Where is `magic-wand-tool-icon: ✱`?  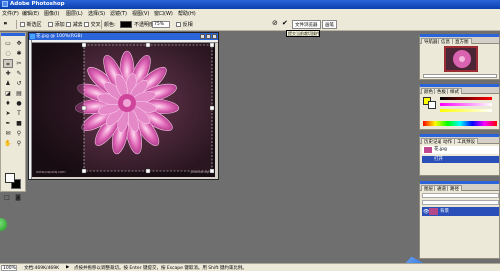
magic-wand-tool-icon: ✱ is located at coordinates (19, 53).